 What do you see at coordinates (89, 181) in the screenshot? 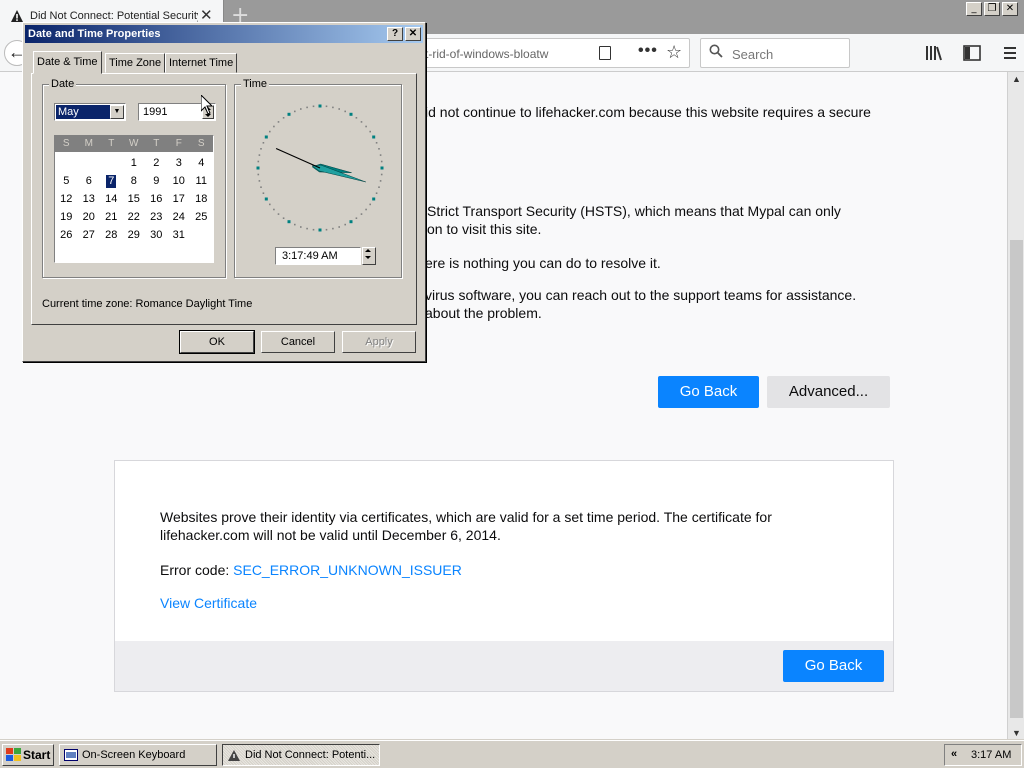
I see `calendar-day: 6` at bounding box center [89, 181].